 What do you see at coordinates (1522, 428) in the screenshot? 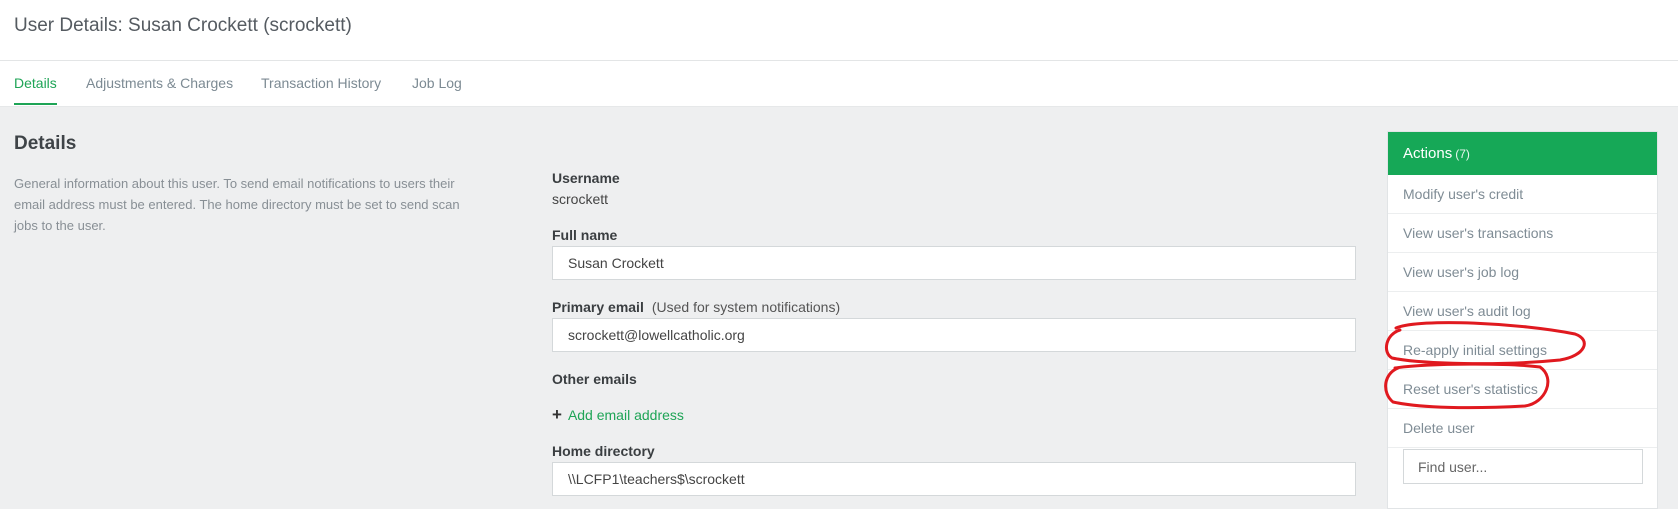
I see `action-delete-user: Delete user` at bounding box center [1522, 428].